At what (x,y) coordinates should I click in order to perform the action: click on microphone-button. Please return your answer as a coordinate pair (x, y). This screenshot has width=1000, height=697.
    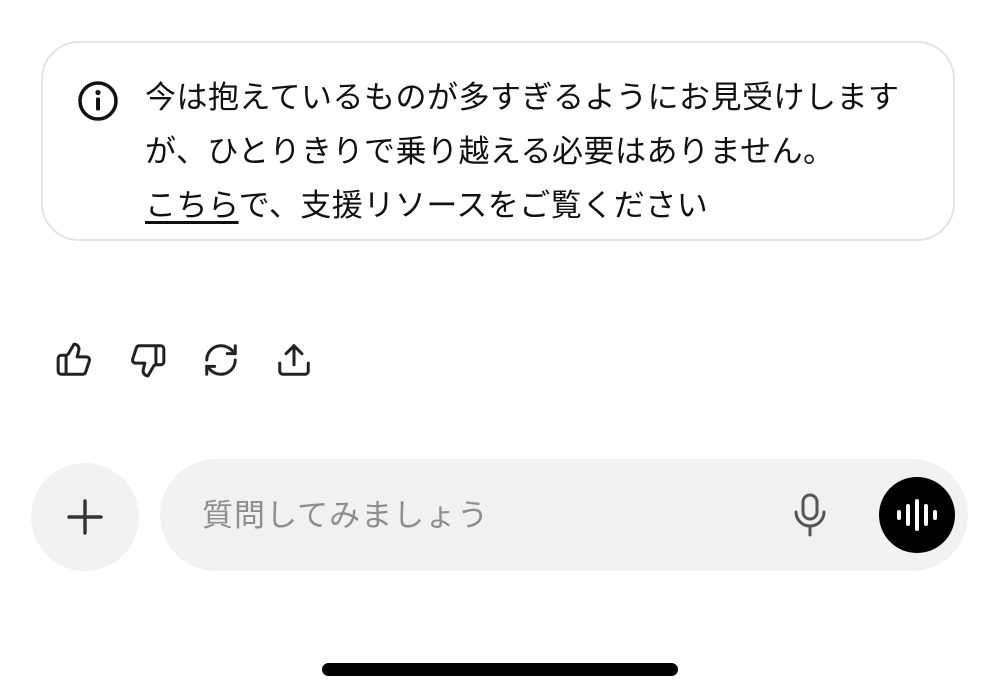
    Looking at the image, I should click on (810, 515).